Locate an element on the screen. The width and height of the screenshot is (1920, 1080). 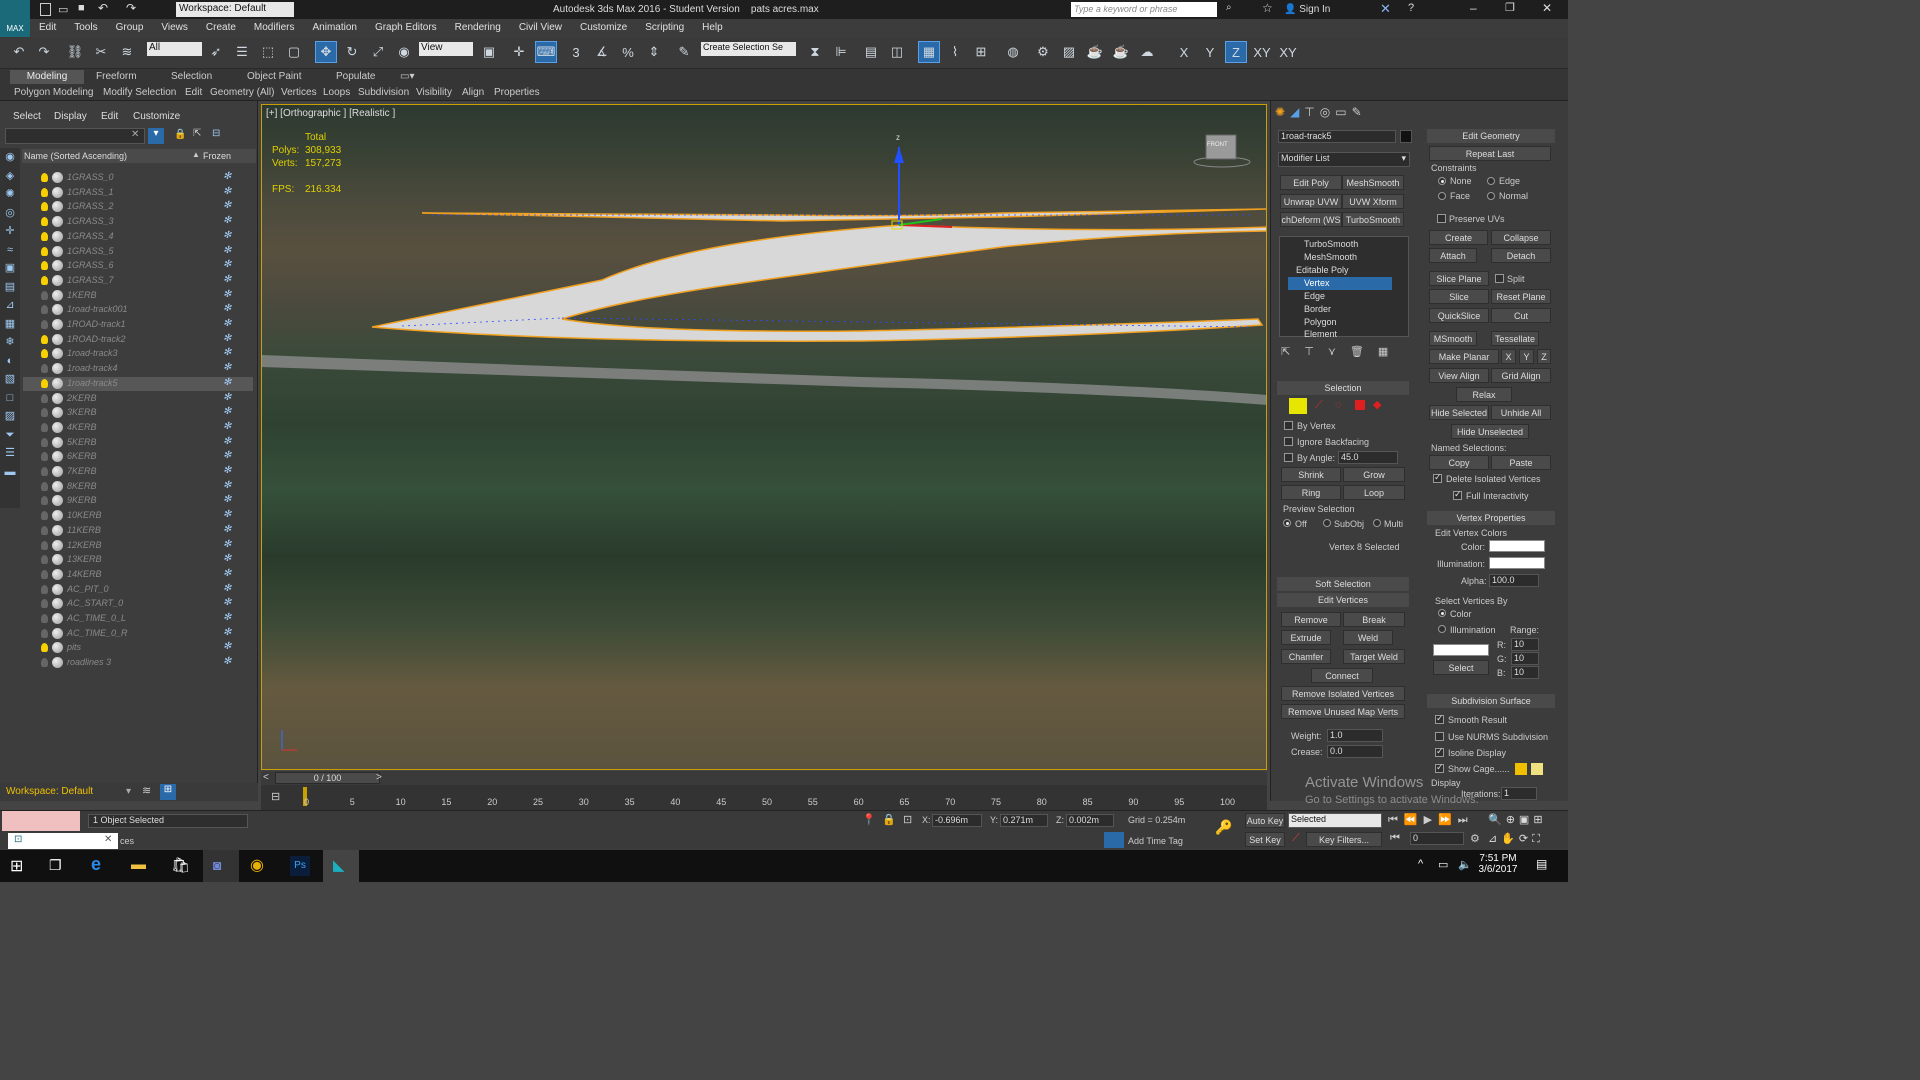
by-angle-spinner: 45.0 is located at coordinates (1368, 457).